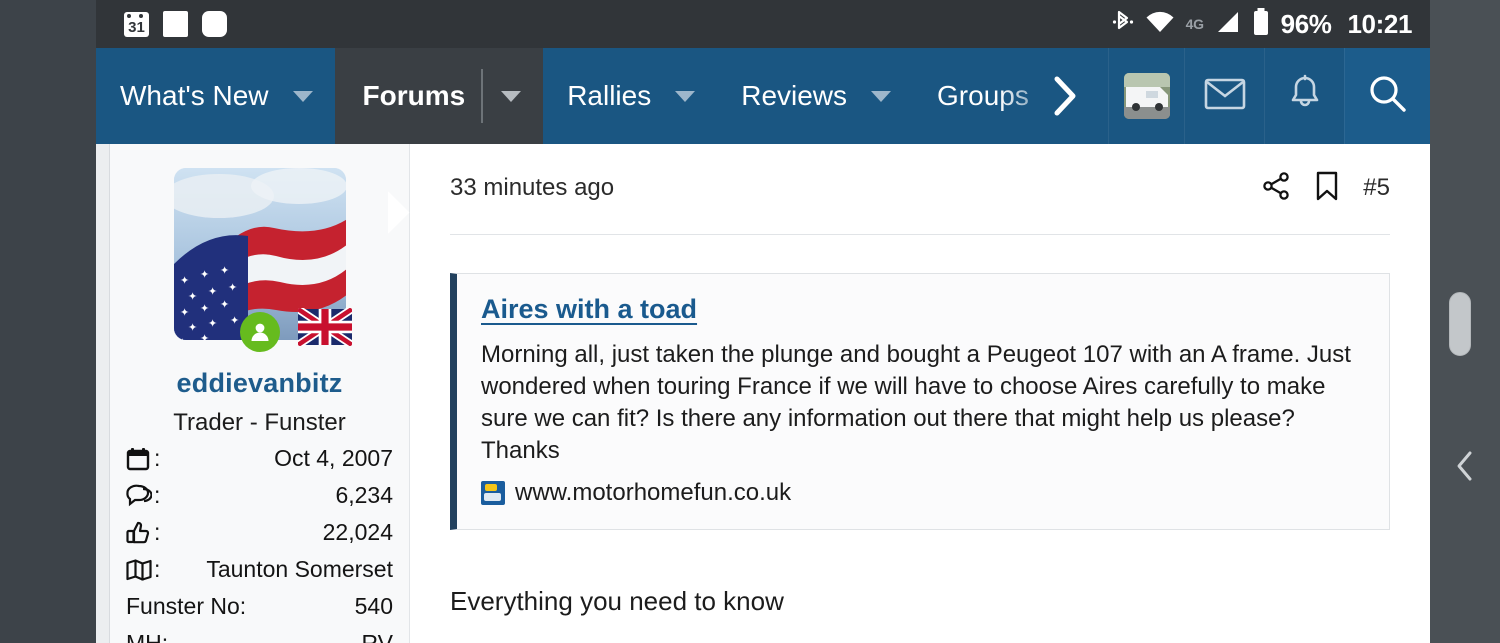 The width and height of the screenshot is (1500, 643). I want to click on nav-item-label: Reviews, so click(794, 95).